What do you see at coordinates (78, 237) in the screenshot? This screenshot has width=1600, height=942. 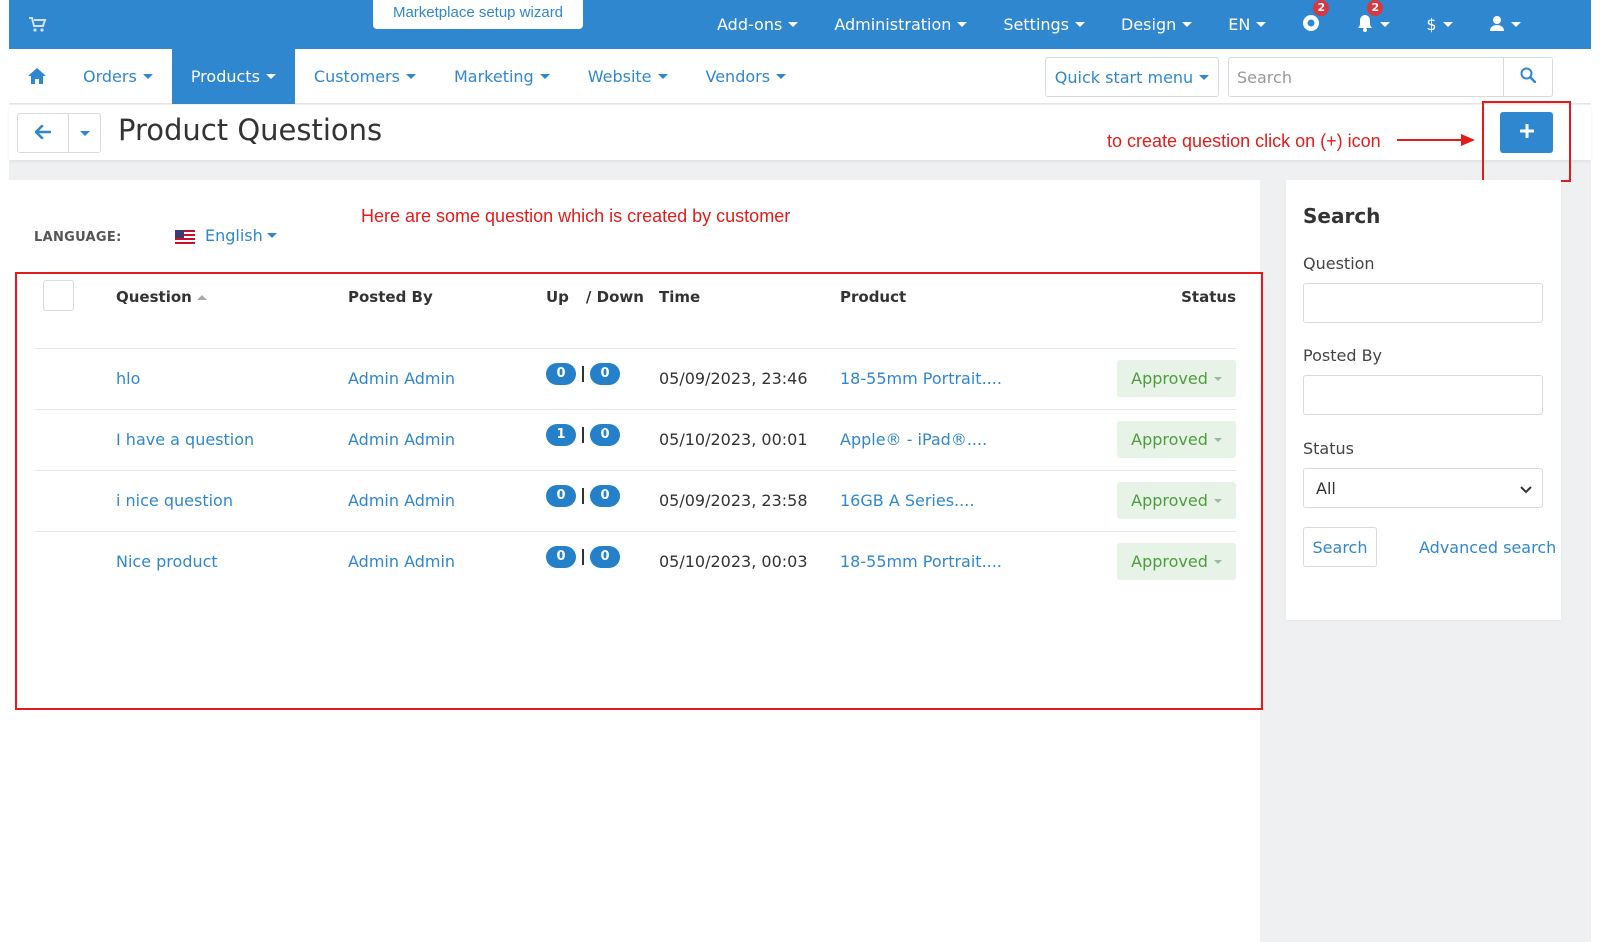 I see `language-label: LANGUAGE:` at bounding box center [78, 237].